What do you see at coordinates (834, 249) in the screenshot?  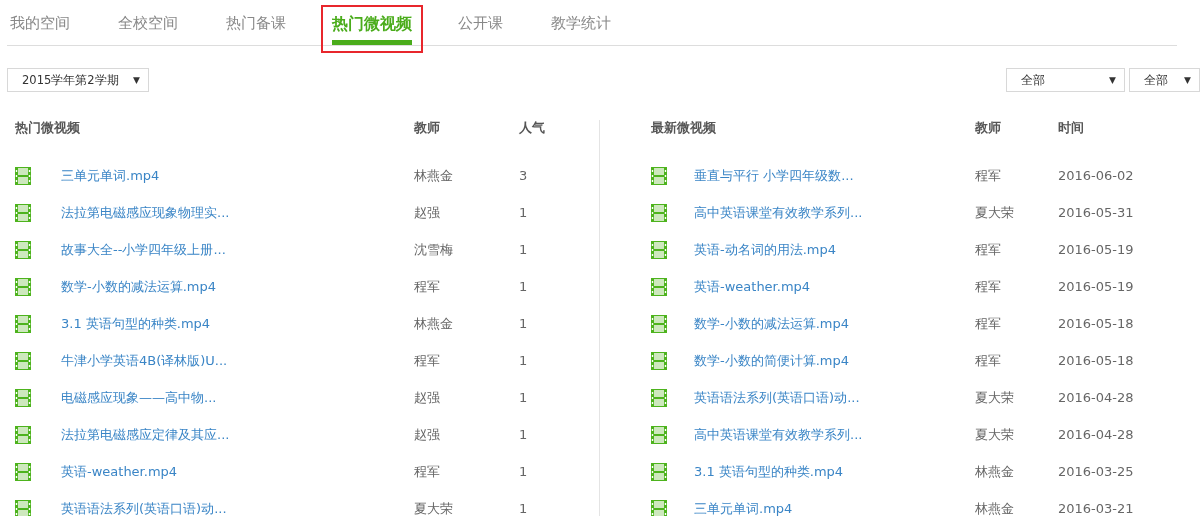 I see `video-link: 英语-动名词的用法.mp4` at bounding box center [834, 249].